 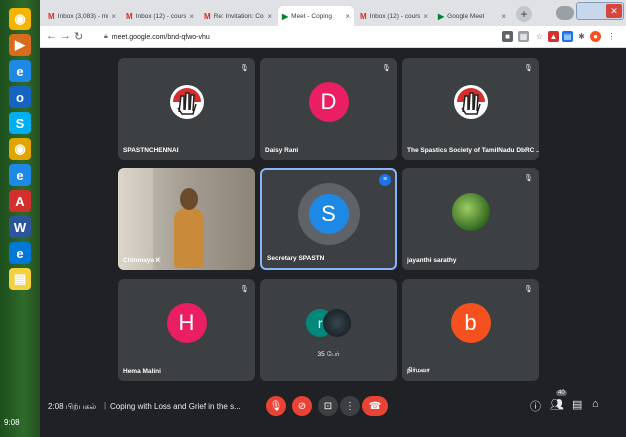 I want to click on browser-tab: MInbox (3,083) - mms×, so click(x=82, y=16).